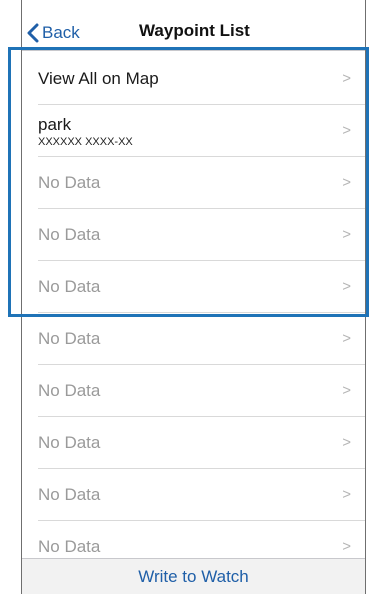 The image size is (372, 594). Describe the element at coordinates (194, 30) in the screenshot. I see `page-title: Waypoint List` at that location.